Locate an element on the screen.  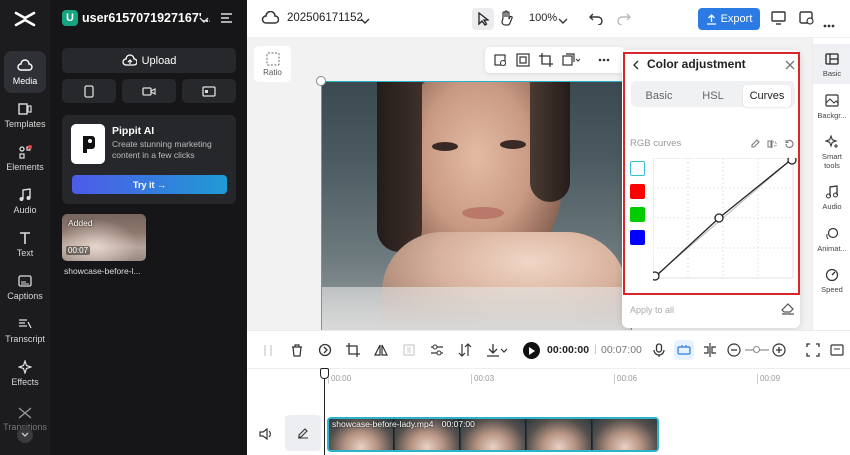
close-icon is located at coordinates (790, 66).